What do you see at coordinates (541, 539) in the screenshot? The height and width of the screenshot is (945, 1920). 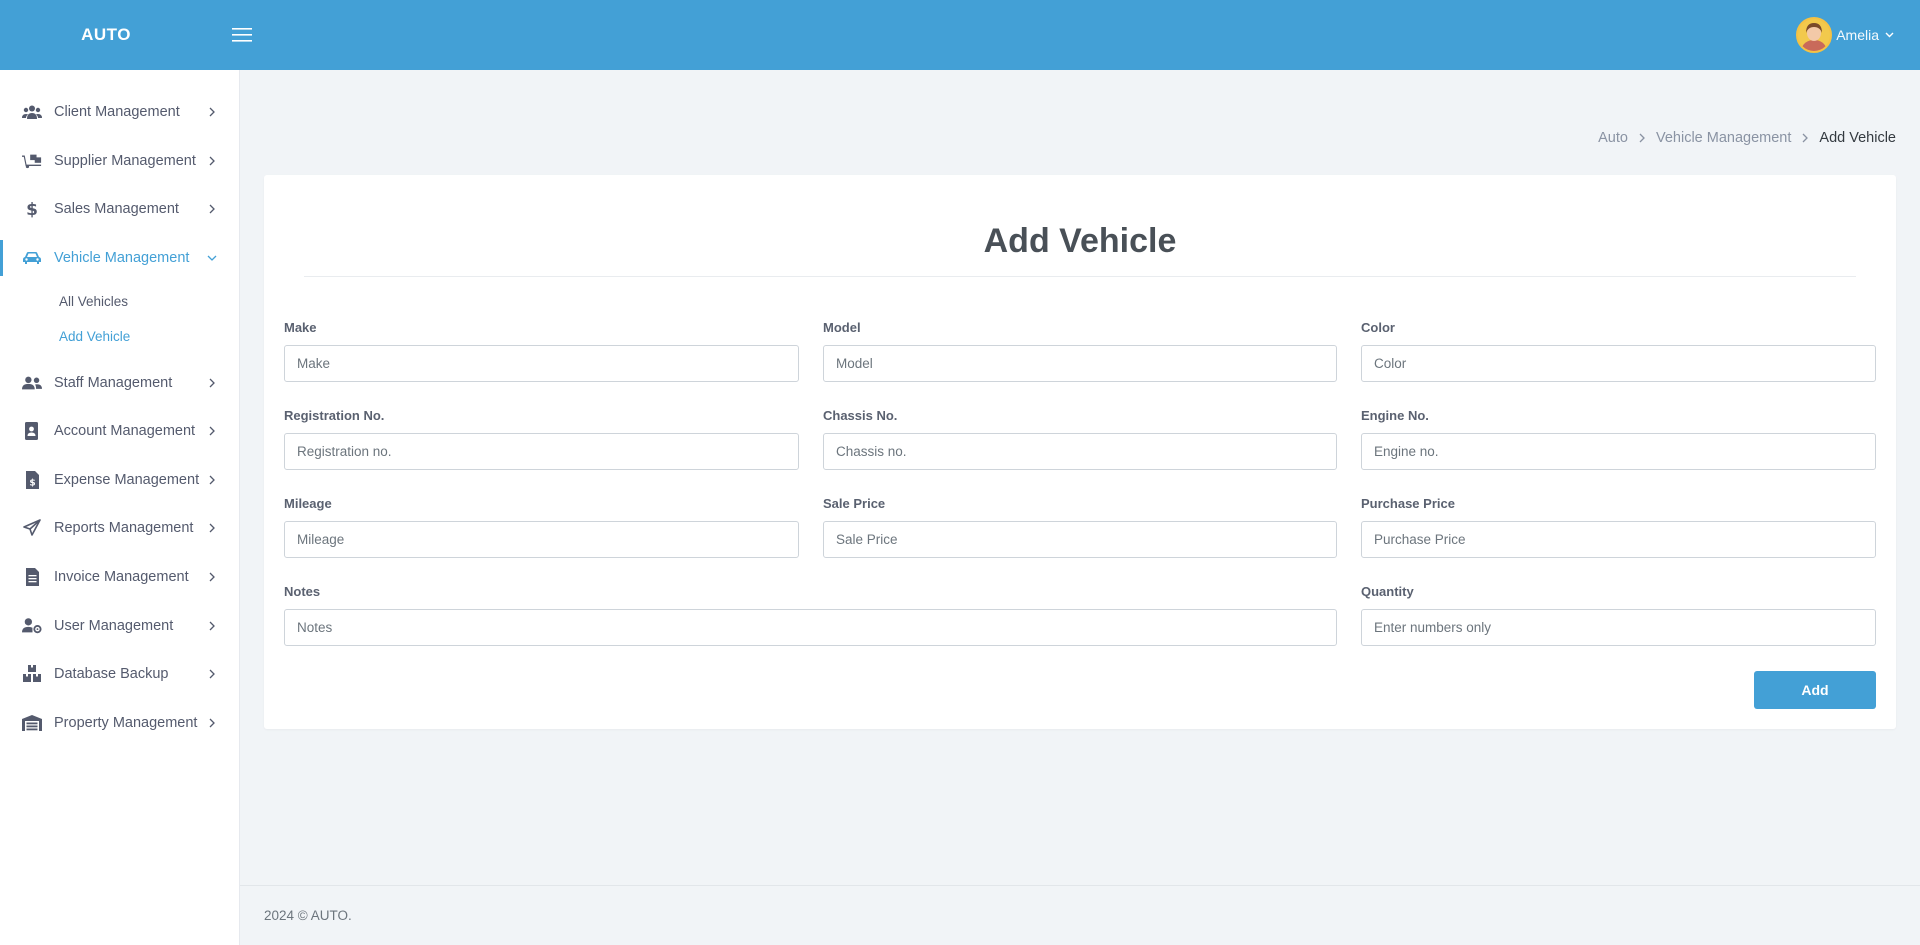 I see `mileage-input` at bounding box center [541, 539].